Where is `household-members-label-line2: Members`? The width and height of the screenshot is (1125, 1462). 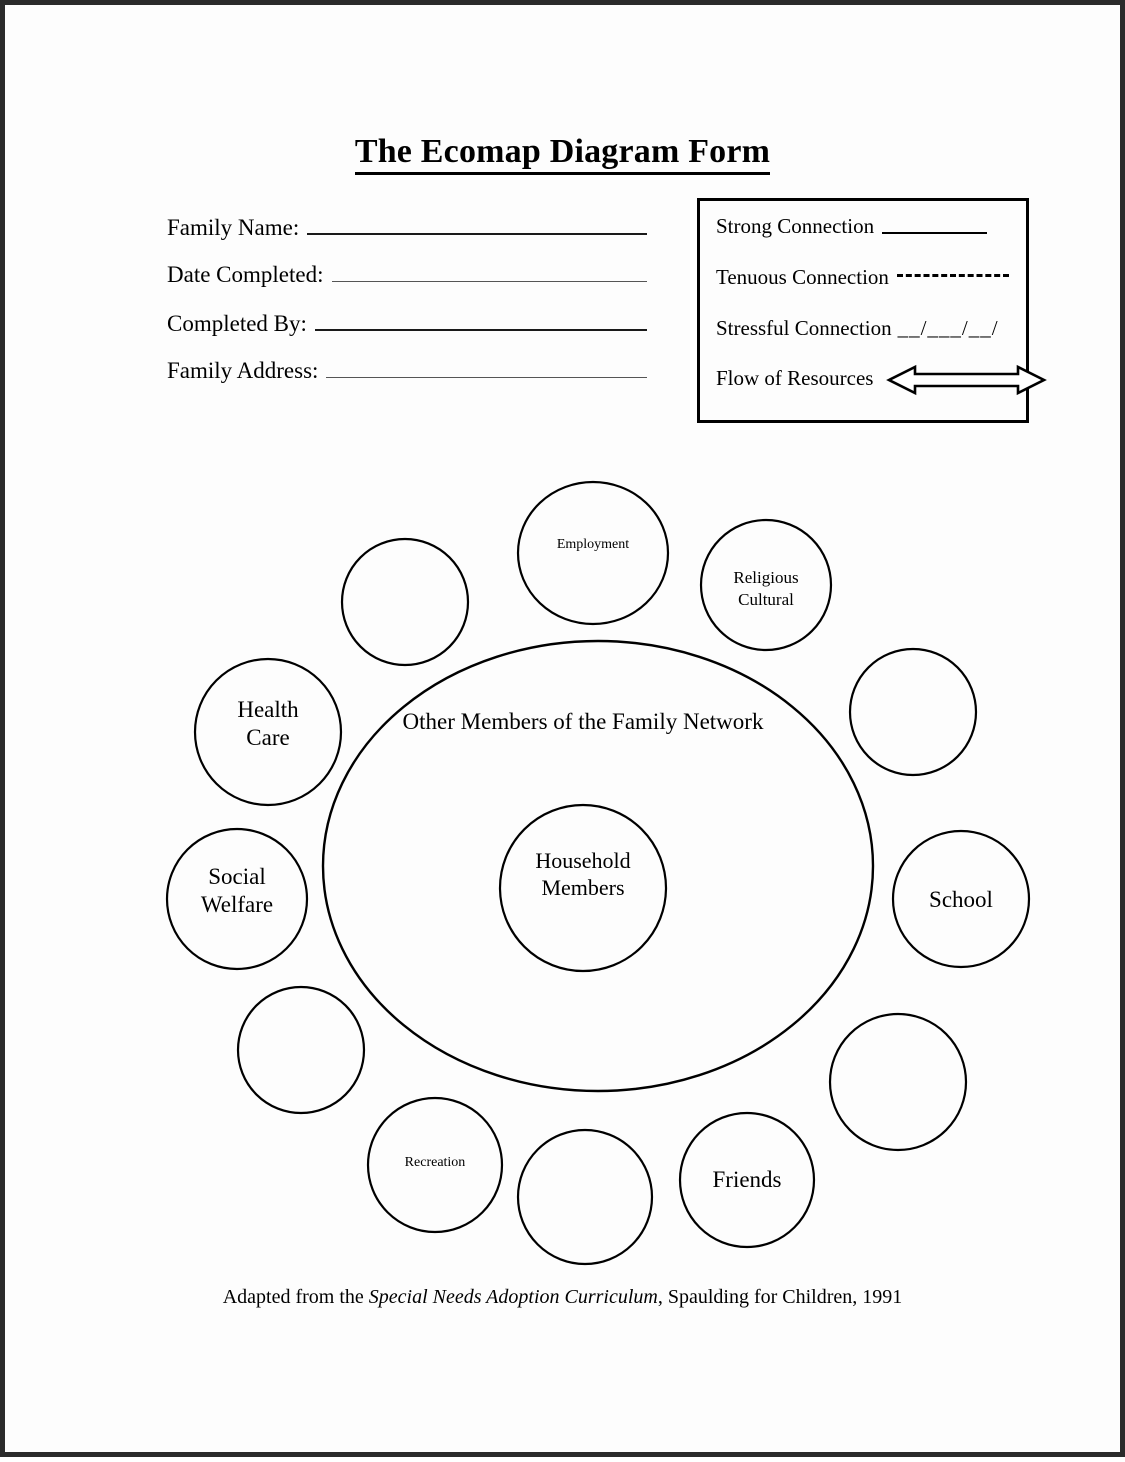
household-members-label-line2: Members is located at coordinates (582, 887).